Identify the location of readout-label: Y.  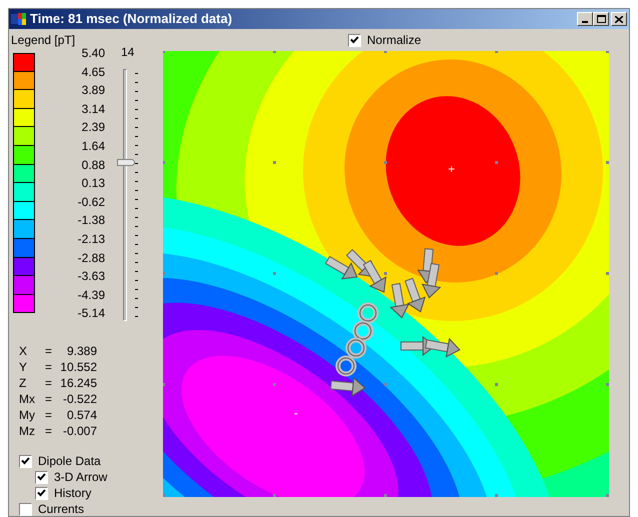
(23, 367).